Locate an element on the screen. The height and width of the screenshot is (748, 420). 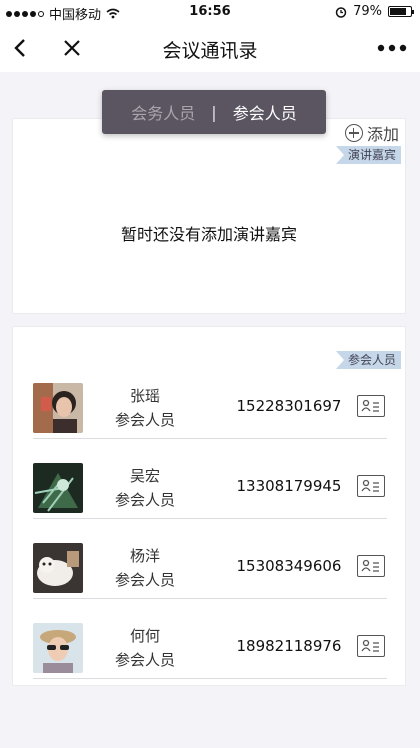
status-bar: 中国移动 16:56 79% is located at coordinates (210, 12).